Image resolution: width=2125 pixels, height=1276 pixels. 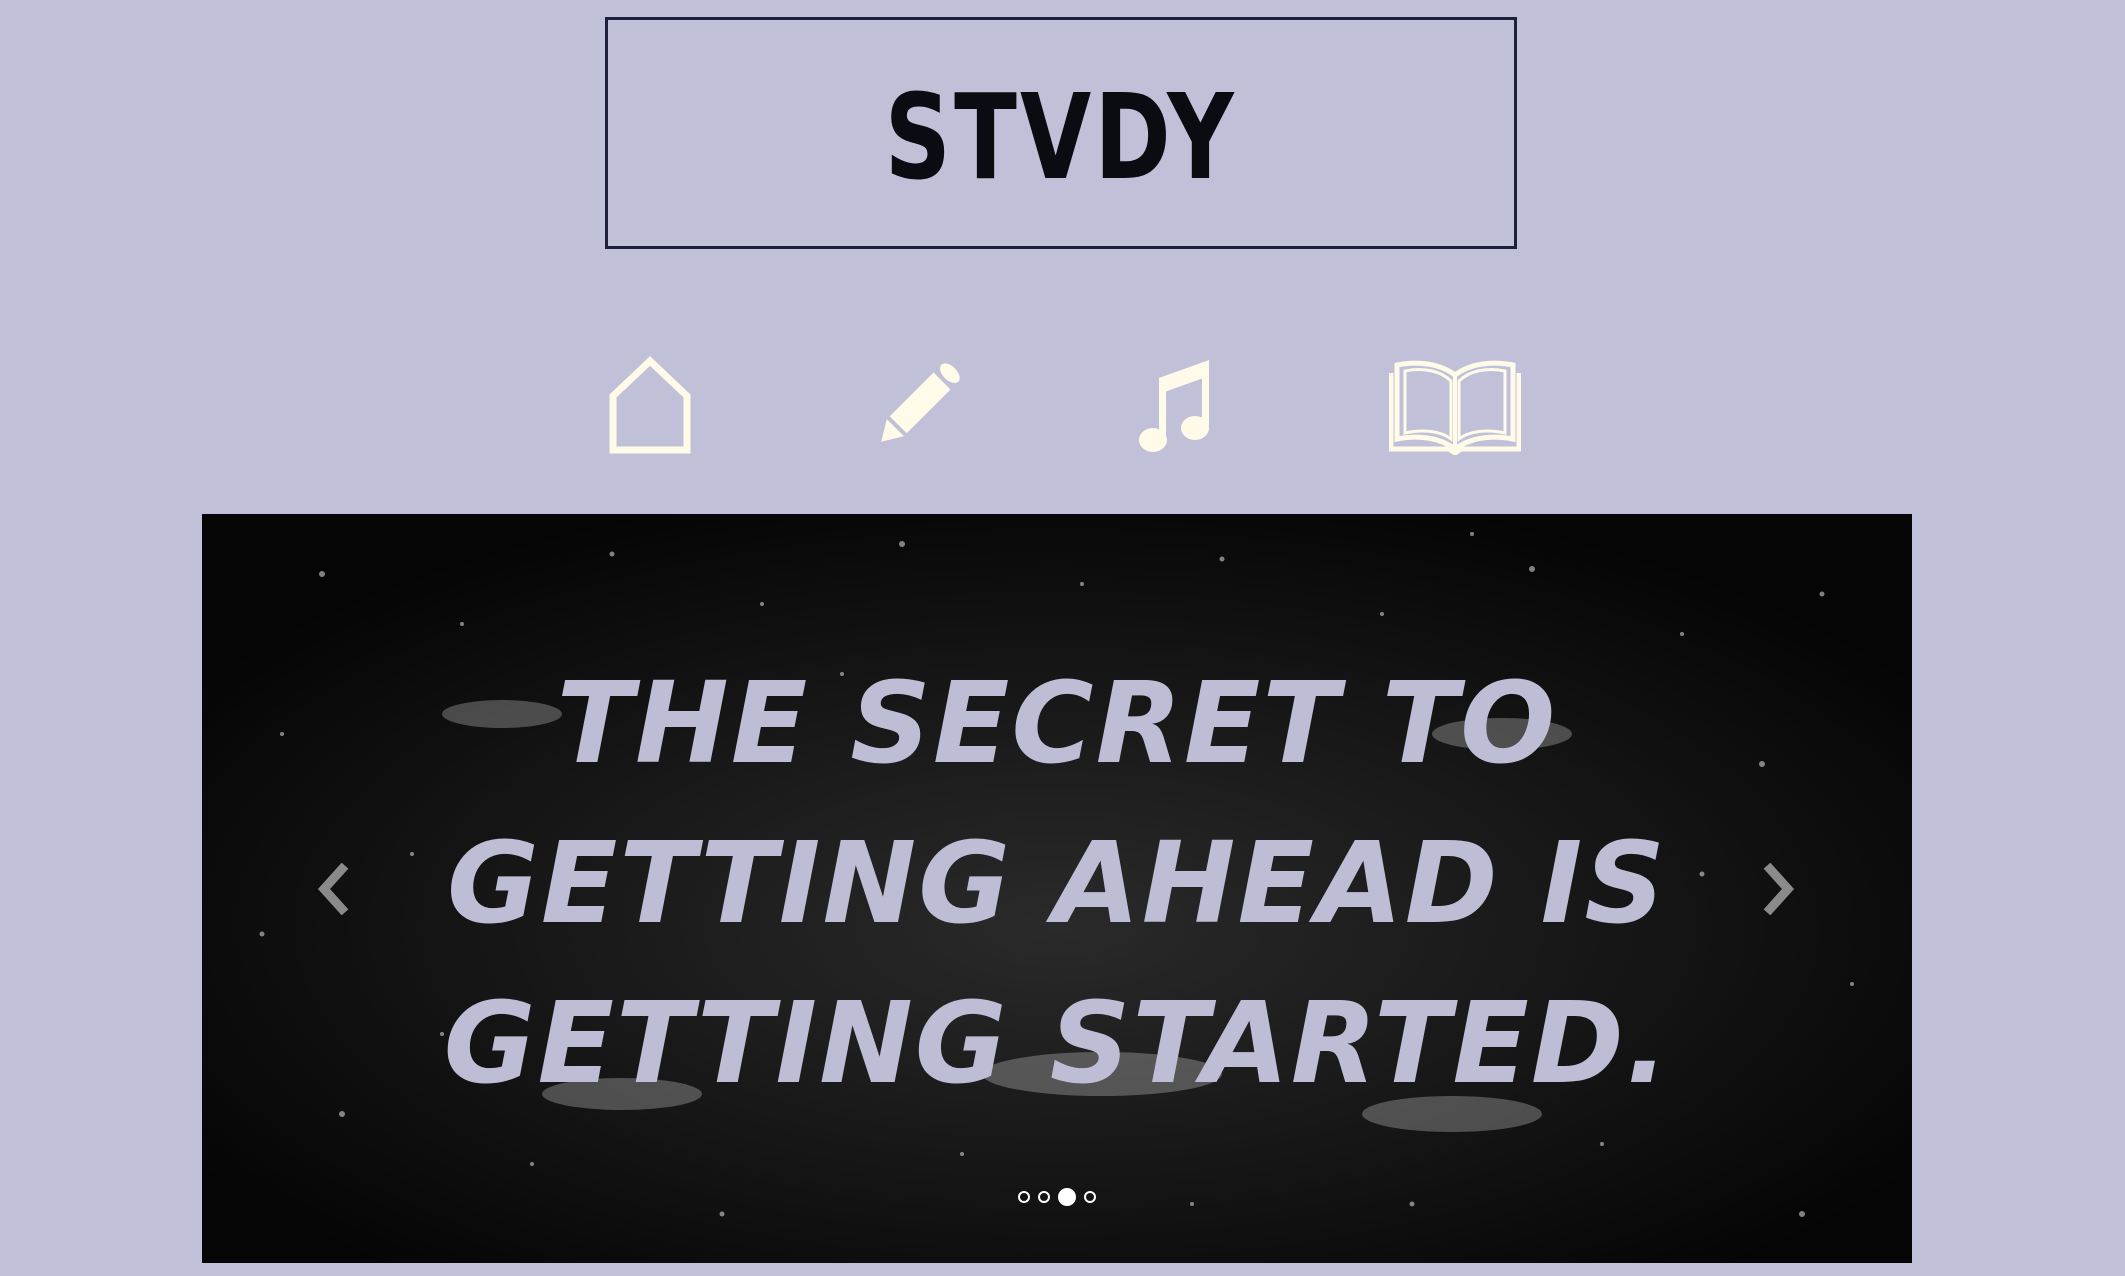 What do you see at coordinates (1062, 405) in the screenshot?
I see `icon-navigation` at bounding box center [1062, 405].